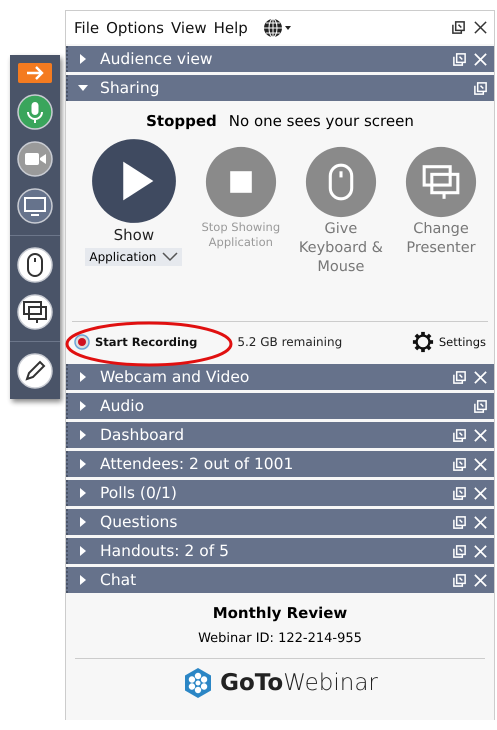 The image size is (497, 730). What do you see at coordinates (280, 406) in the screenshot?
I see `panel-header: Audio` at bounding box center [280, 406].